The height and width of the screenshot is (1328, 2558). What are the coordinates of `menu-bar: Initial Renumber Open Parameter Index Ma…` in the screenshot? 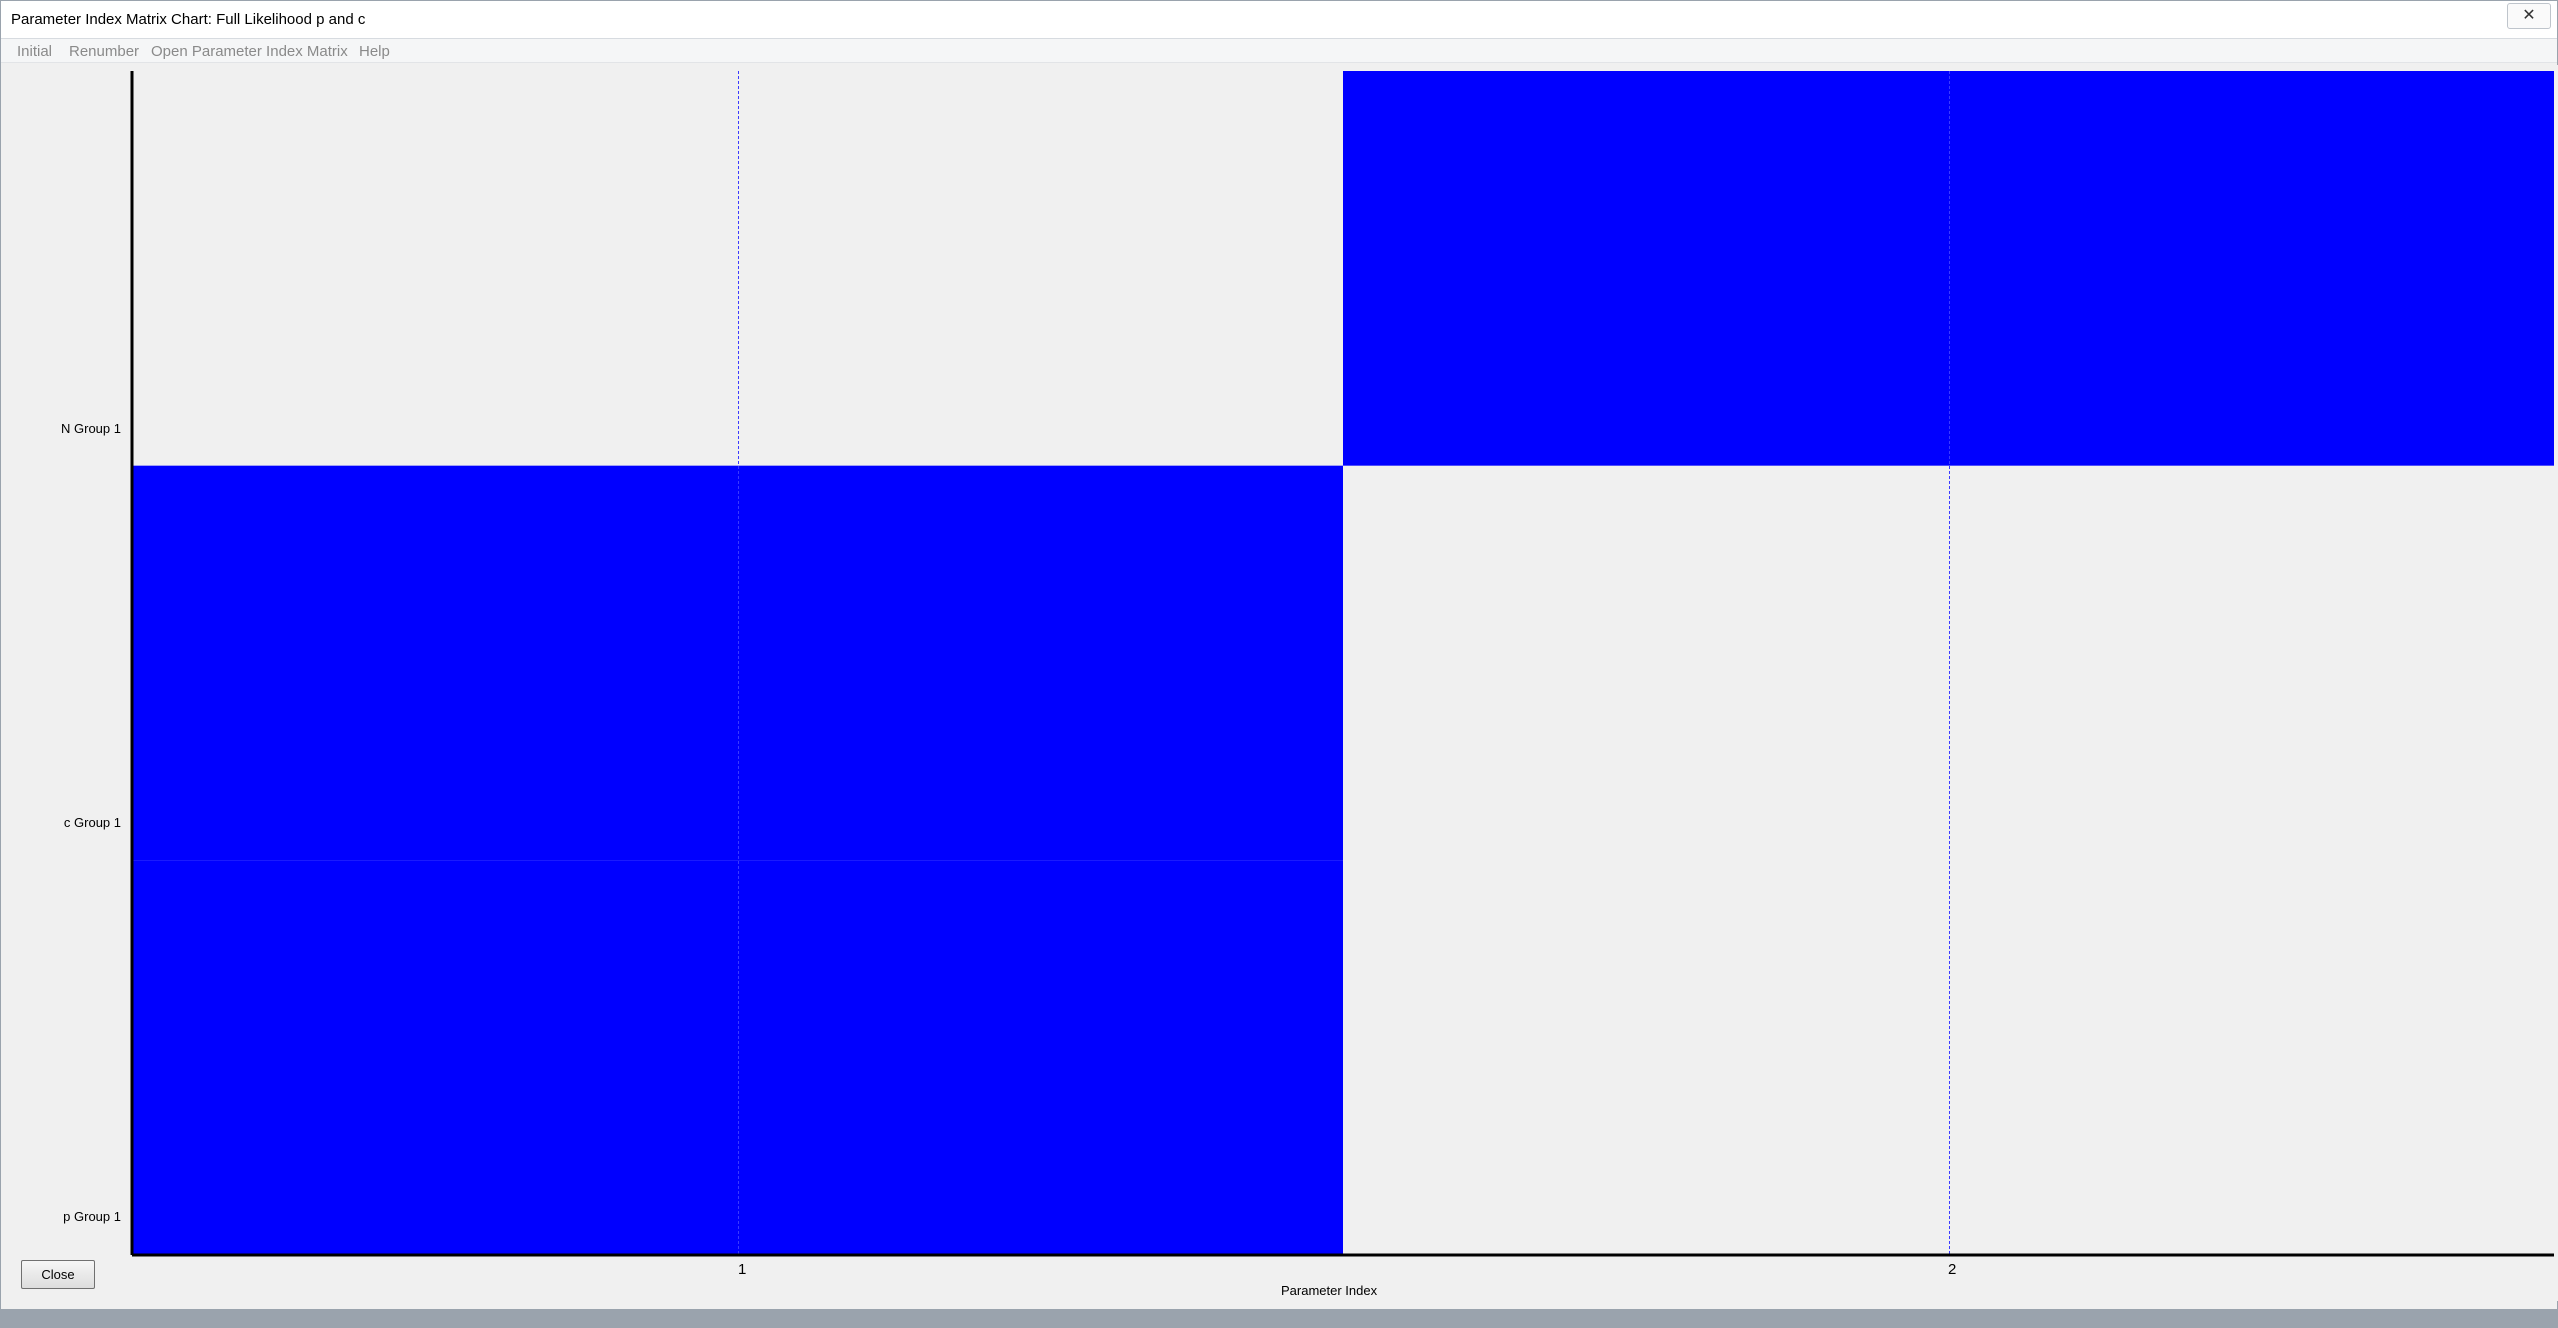 It's located at (1279, 51).